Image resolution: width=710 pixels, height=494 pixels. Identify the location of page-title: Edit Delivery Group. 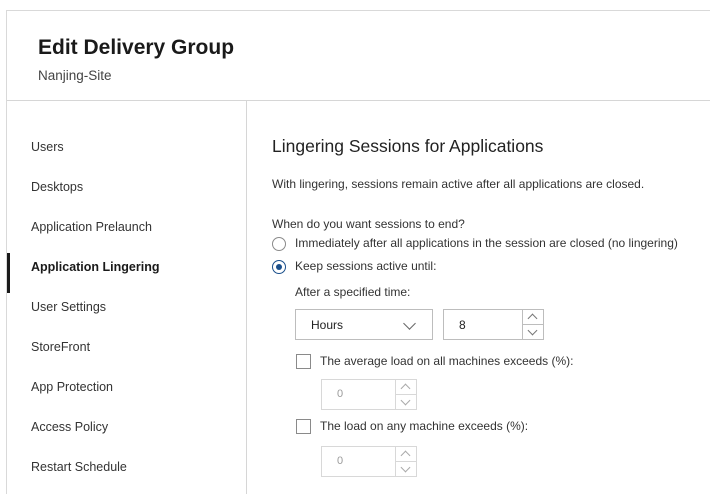
(136, 47).